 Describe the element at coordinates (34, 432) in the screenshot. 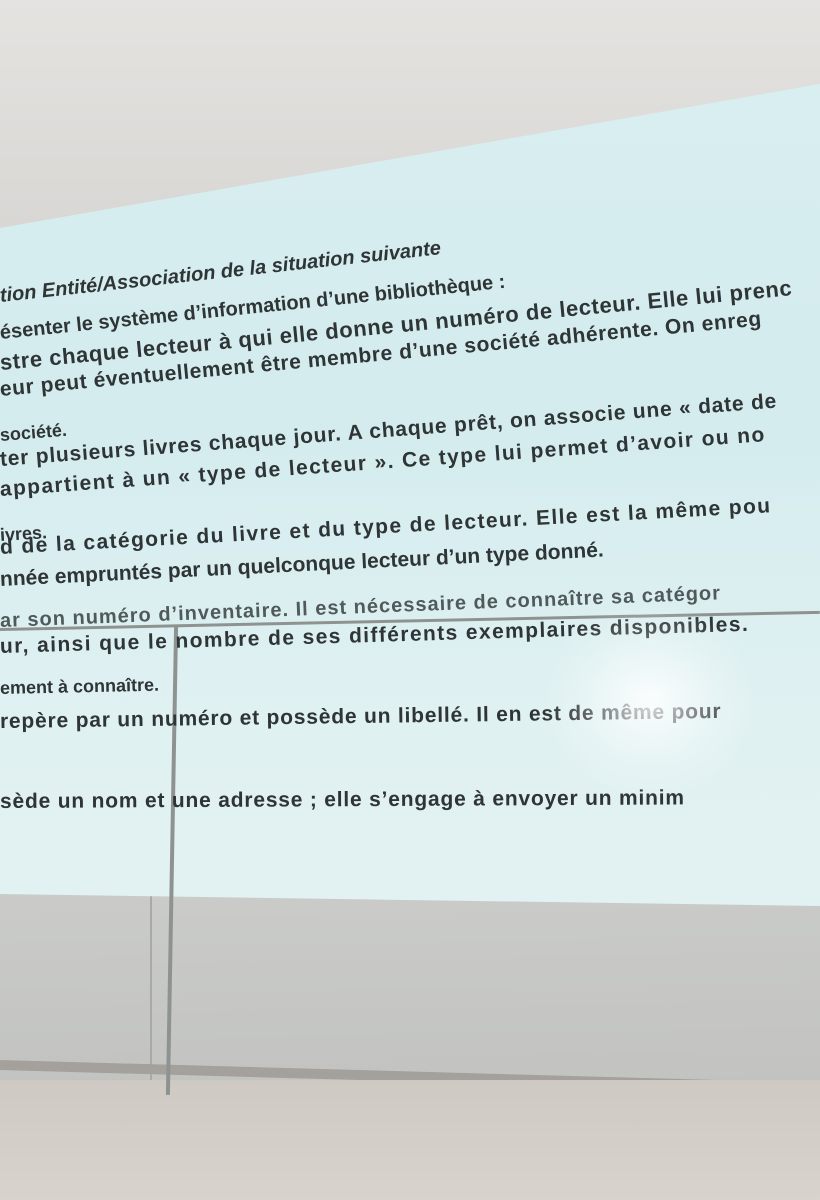

I see `slide-line: société.` at that location.